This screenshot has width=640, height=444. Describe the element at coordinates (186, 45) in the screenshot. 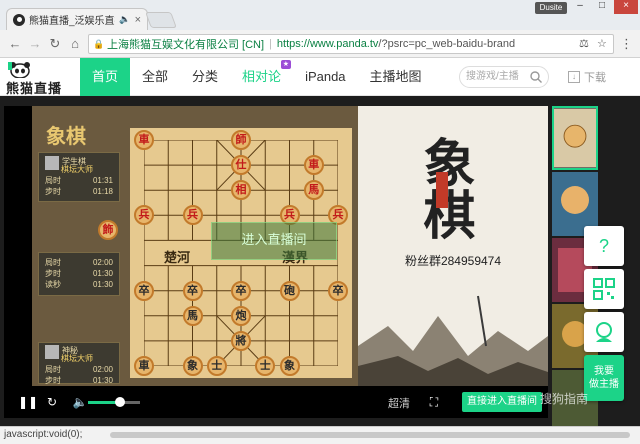

I see `certificate-org: 上海熊猫互娱文化有限公司 [CN]` at that location.